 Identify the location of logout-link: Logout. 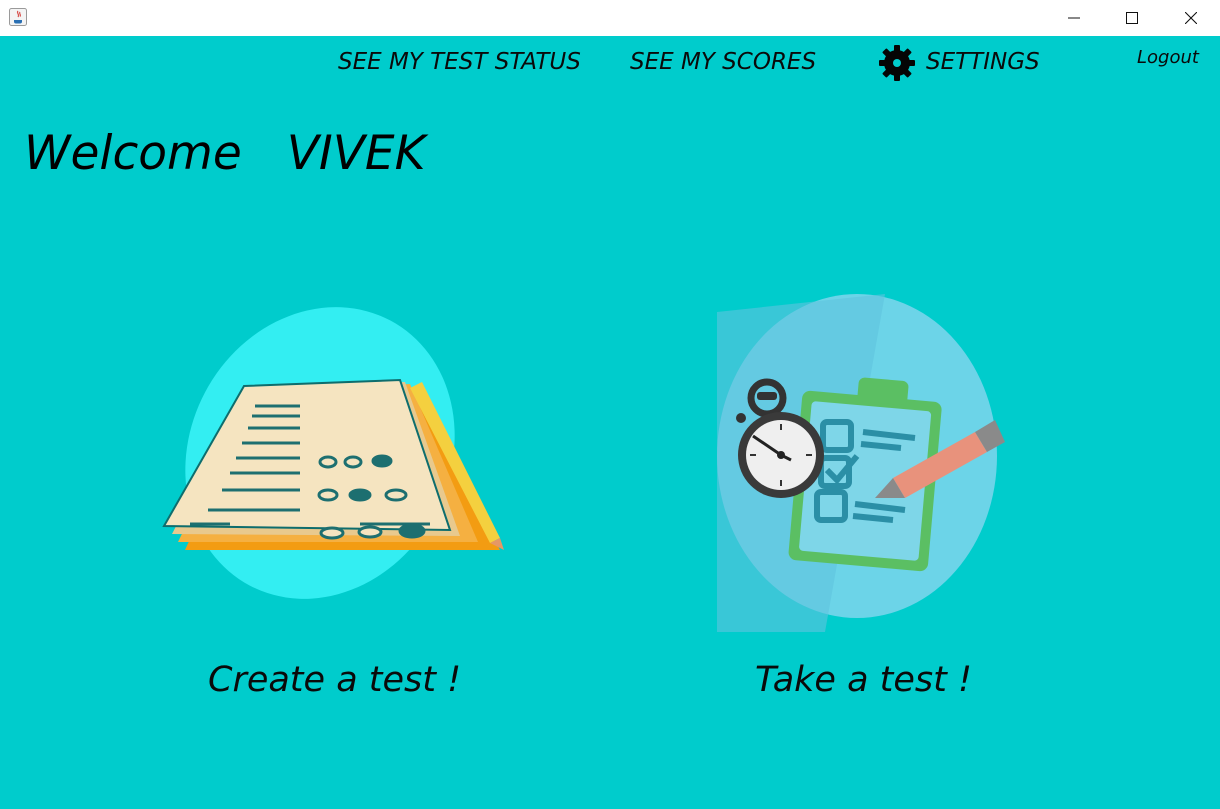
(1168, 57).